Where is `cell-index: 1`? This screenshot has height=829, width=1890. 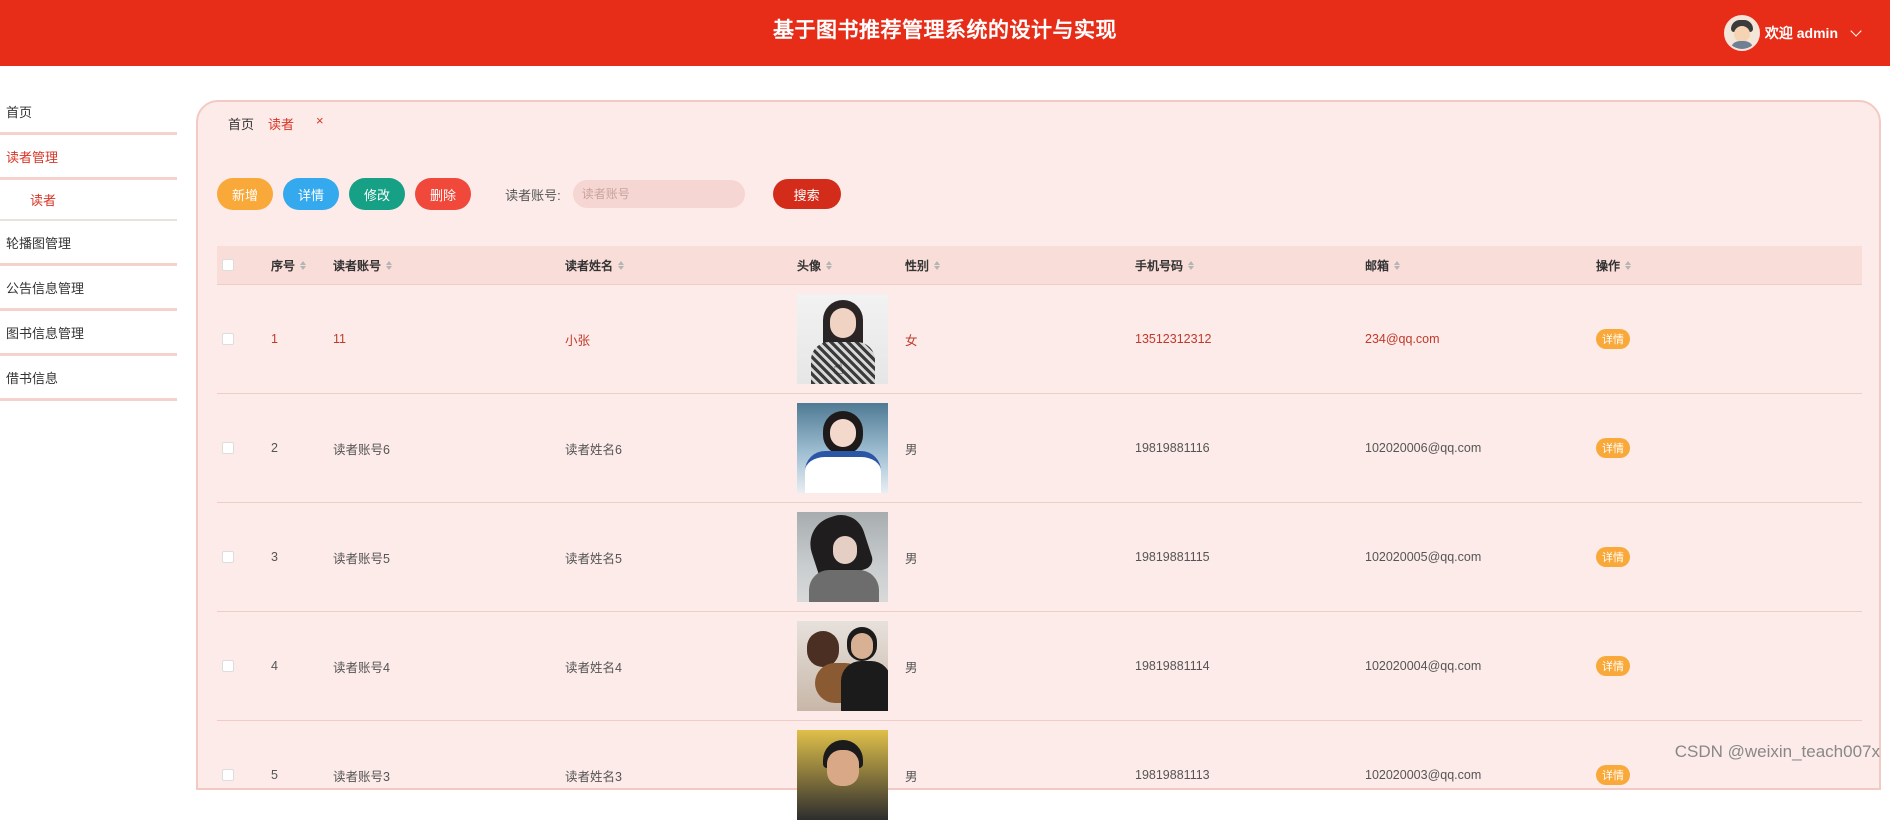
cell-index: 1 is located at coordinates (274, 339).